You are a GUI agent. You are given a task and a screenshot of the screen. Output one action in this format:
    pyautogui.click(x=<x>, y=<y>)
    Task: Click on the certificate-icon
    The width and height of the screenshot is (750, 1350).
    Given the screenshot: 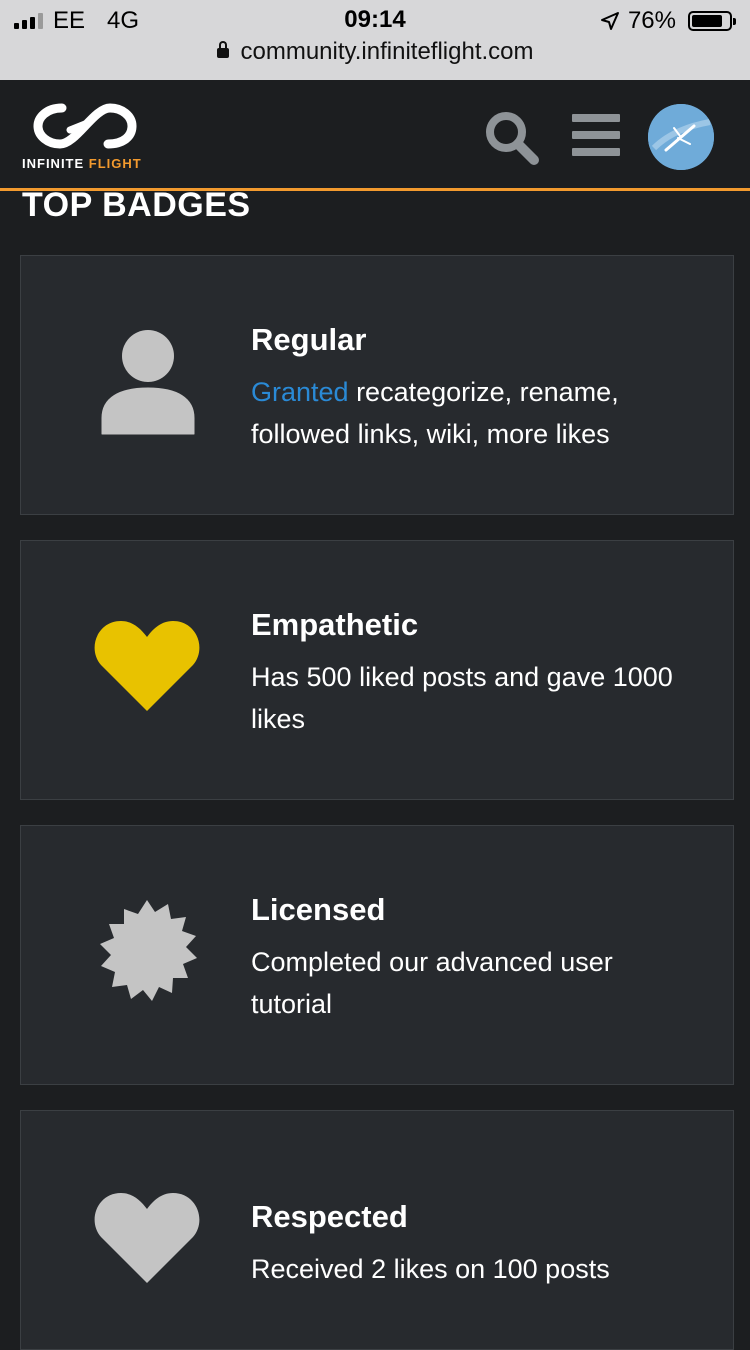 What is the action you would take?
    pyautogui.click(x=148, y=950)
    